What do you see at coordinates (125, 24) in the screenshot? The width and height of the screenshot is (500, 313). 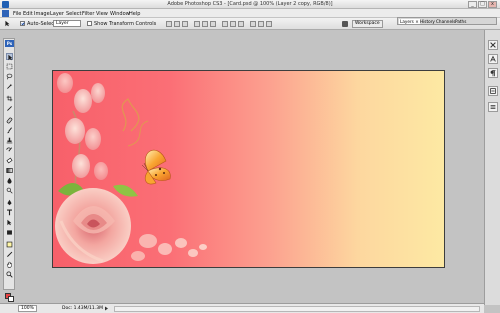 I see `show-transform-label: Show Transform Controls` at bounding box center [125, 24].